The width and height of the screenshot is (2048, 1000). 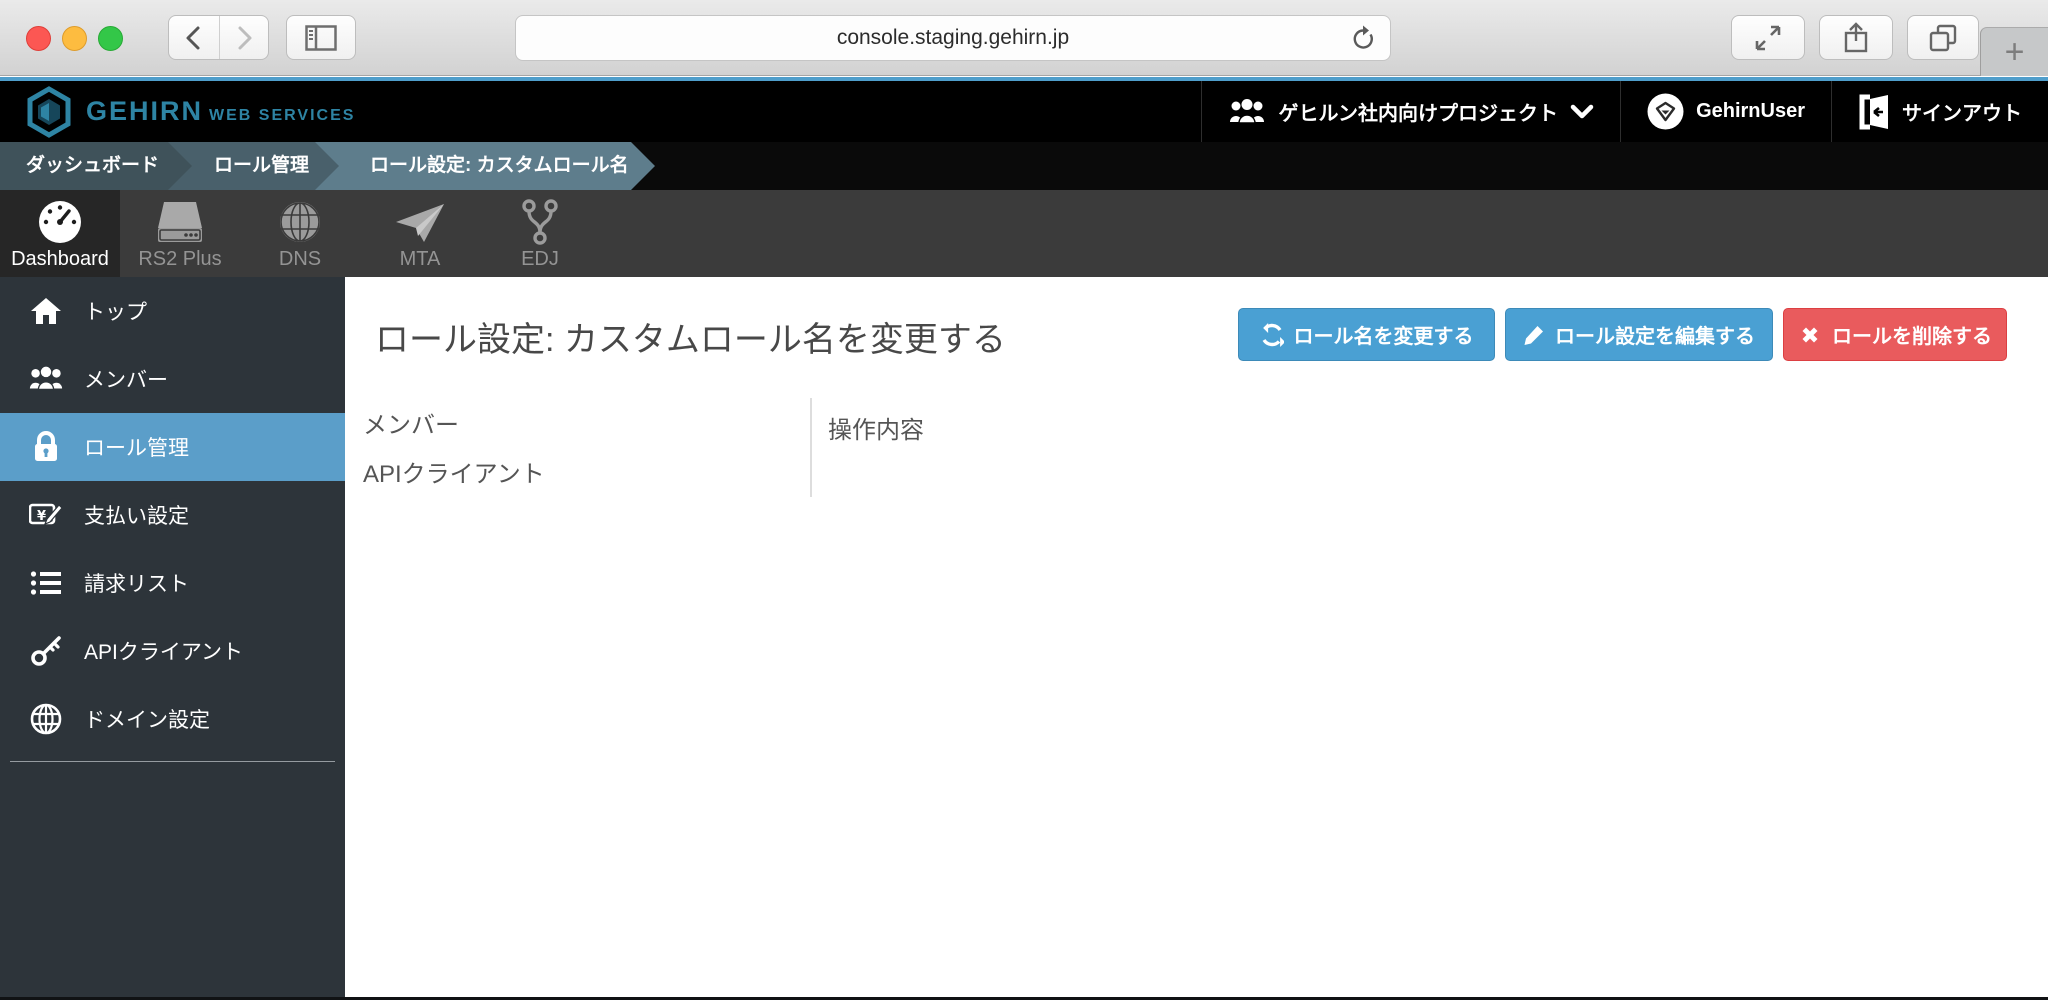 What do you see at coordinates (1418, 114) in the screenshot?
I see `project-name: ゲヒルン社内向けプロジェクト` at bounding box center [1418, 114].